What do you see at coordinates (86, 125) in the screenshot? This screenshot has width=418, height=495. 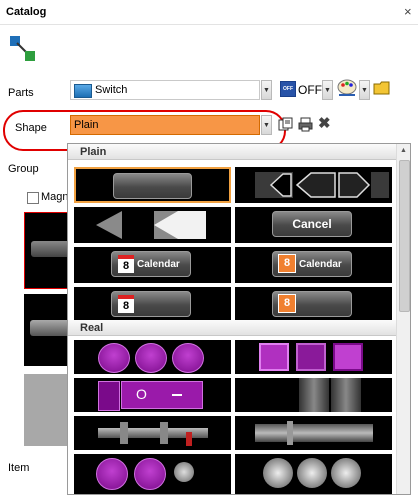 I see `shape-value: Plain` at bounding box center [86, 125].